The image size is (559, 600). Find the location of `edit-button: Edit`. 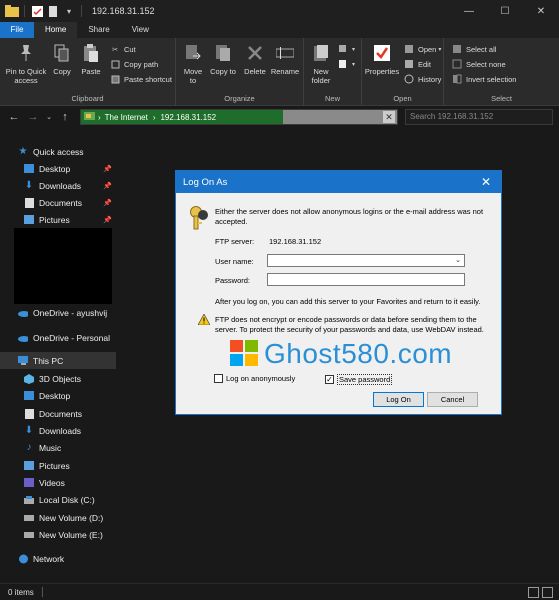

edit-button: Edit is located at coordinates (417, 64).